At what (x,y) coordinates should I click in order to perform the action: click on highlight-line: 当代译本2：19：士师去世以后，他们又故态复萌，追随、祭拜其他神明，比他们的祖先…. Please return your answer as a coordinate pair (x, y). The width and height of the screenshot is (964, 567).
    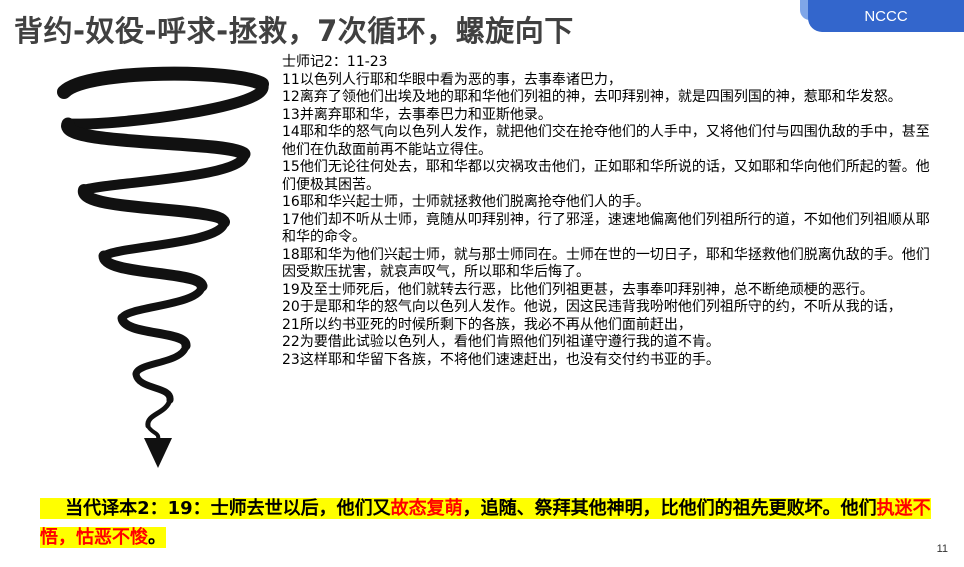
    Looking at the image, I should click on (485, 523).